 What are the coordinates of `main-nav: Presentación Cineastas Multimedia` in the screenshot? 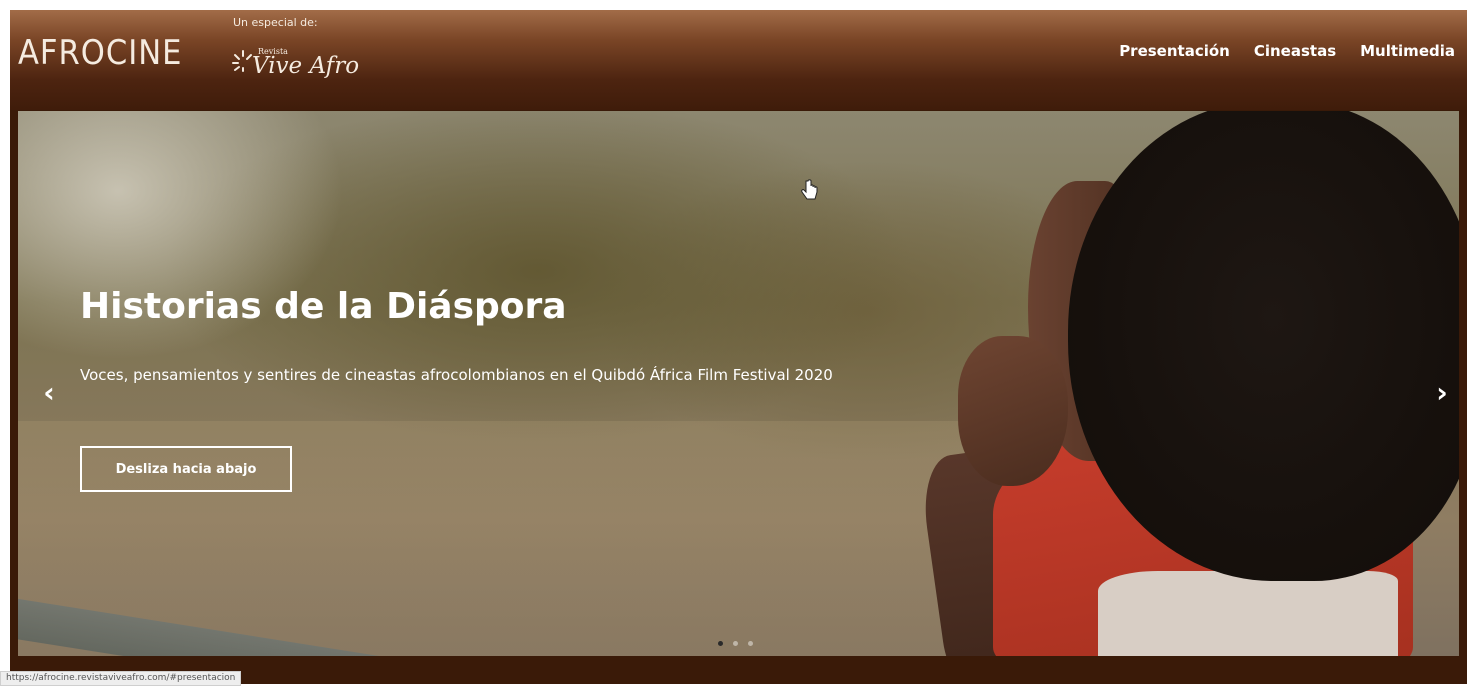 It's located at (1287, 51).